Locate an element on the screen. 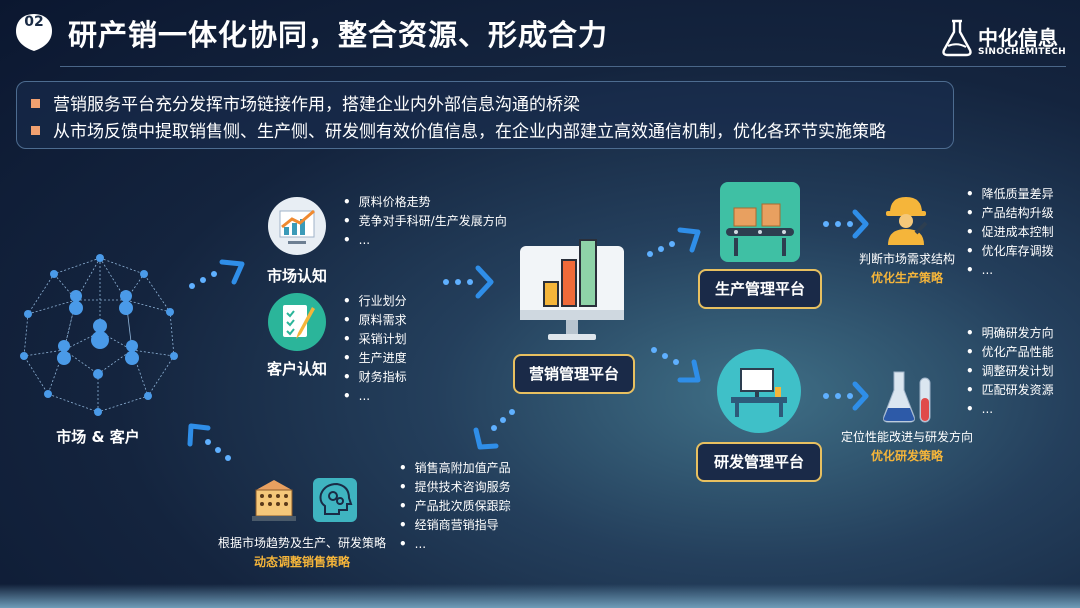 This screenshot has height=608, width=1080. list-item: 生产进度 is located at coordinates (375, 358).